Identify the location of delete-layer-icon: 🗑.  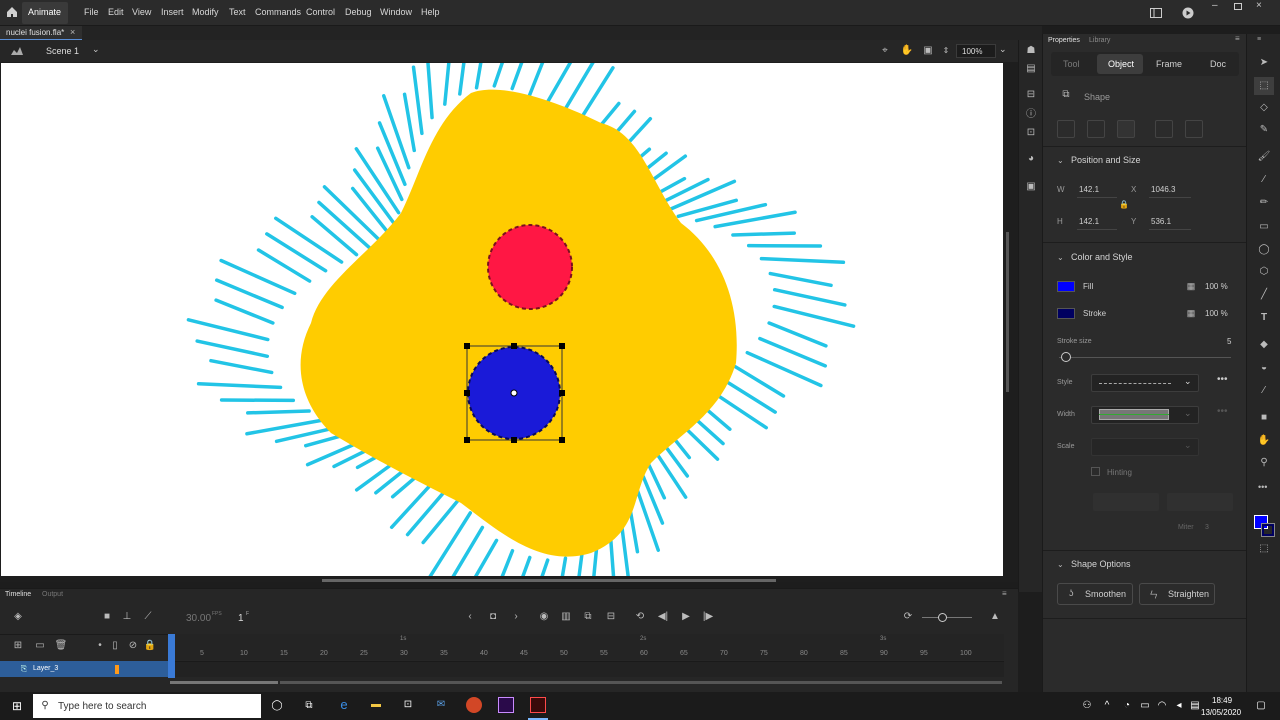
(61, 646).